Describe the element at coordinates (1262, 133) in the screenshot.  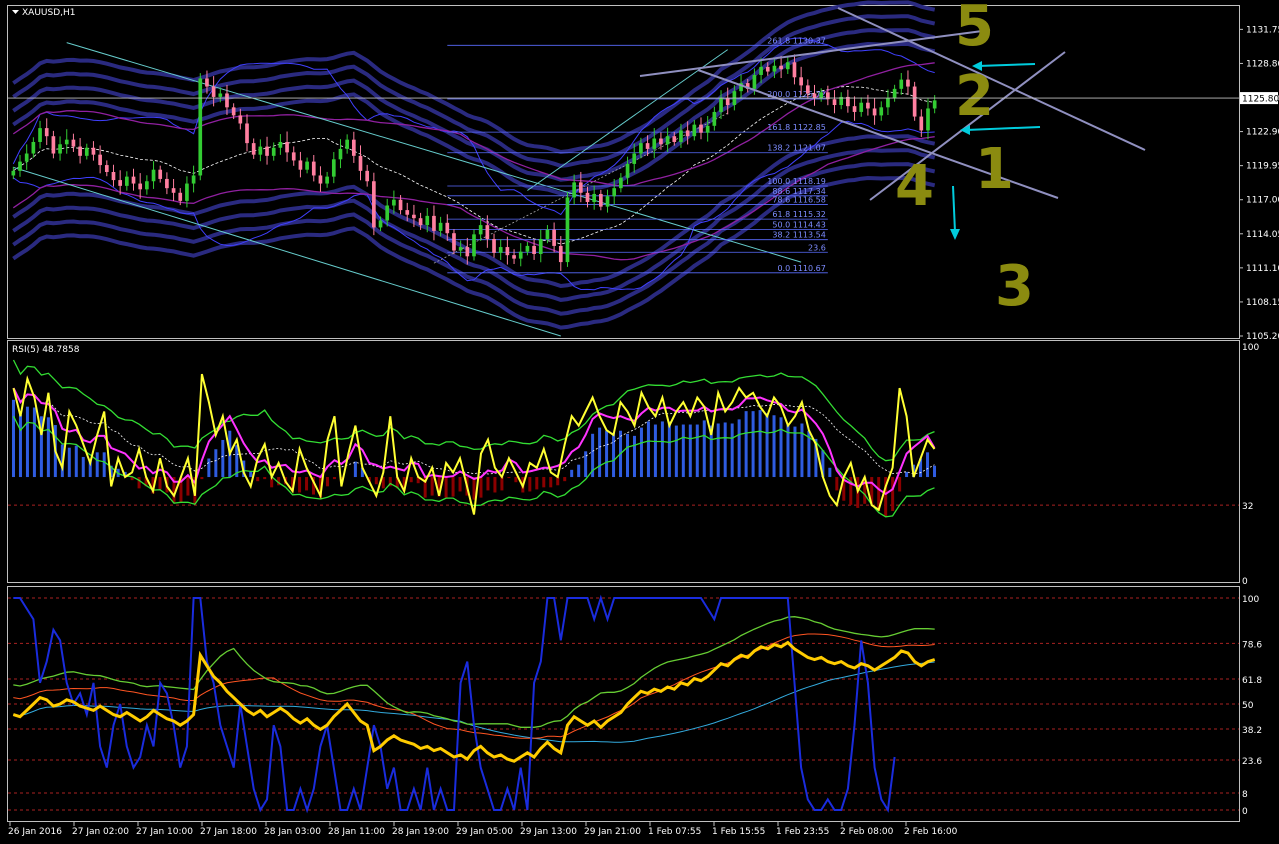
I see `price-tick-label: 1122.90` at that location.